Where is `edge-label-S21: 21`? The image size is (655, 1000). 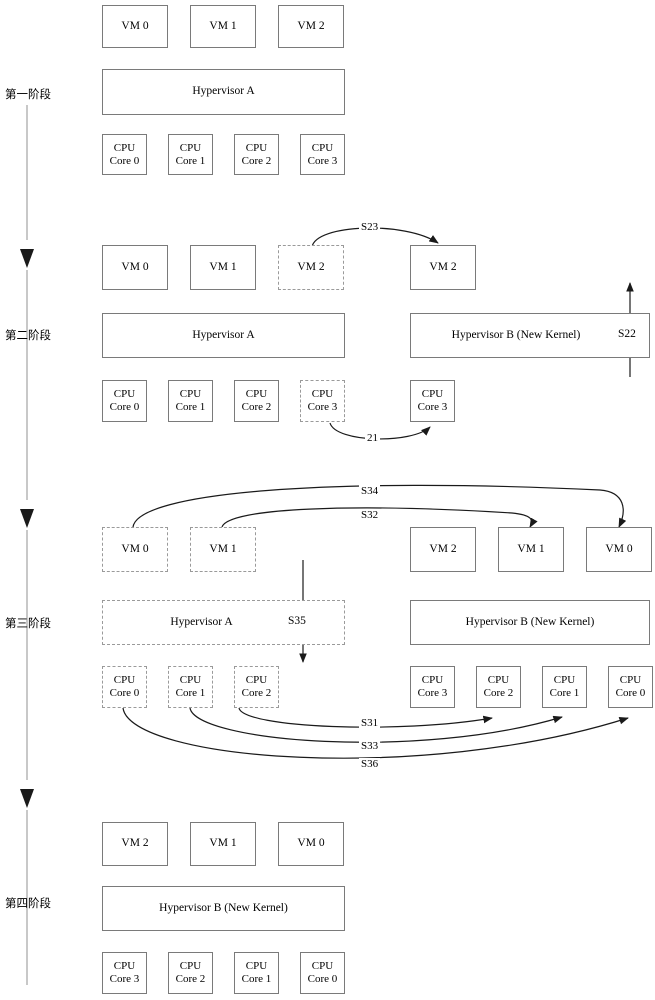 edge-label-S21: 21 is located at coordinates (372, 438).